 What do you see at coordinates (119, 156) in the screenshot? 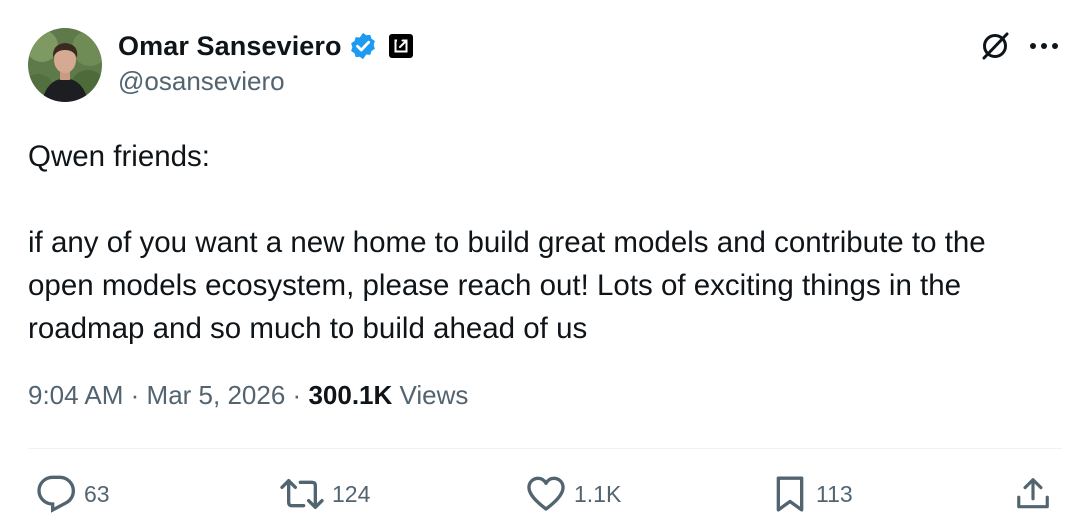
I see `tweet-line: Qwen friends:` at bounding box center [119, 156].